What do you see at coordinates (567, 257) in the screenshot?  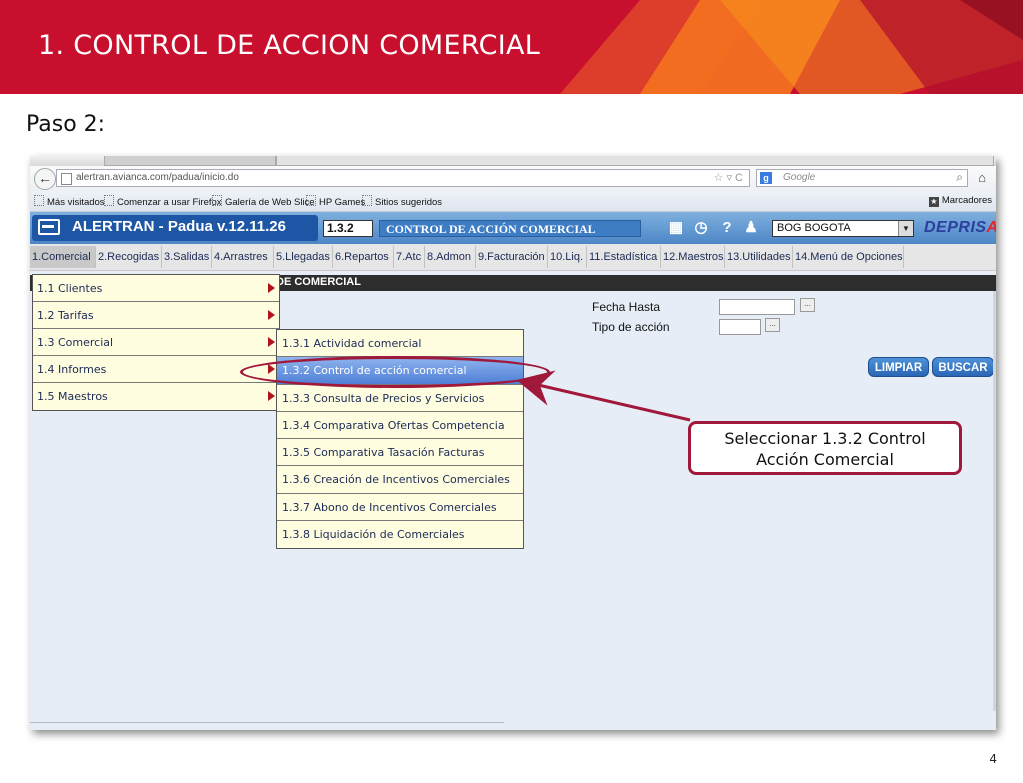 I see `menu-liq: 10.Liq.` at bounding box center [567, 257].